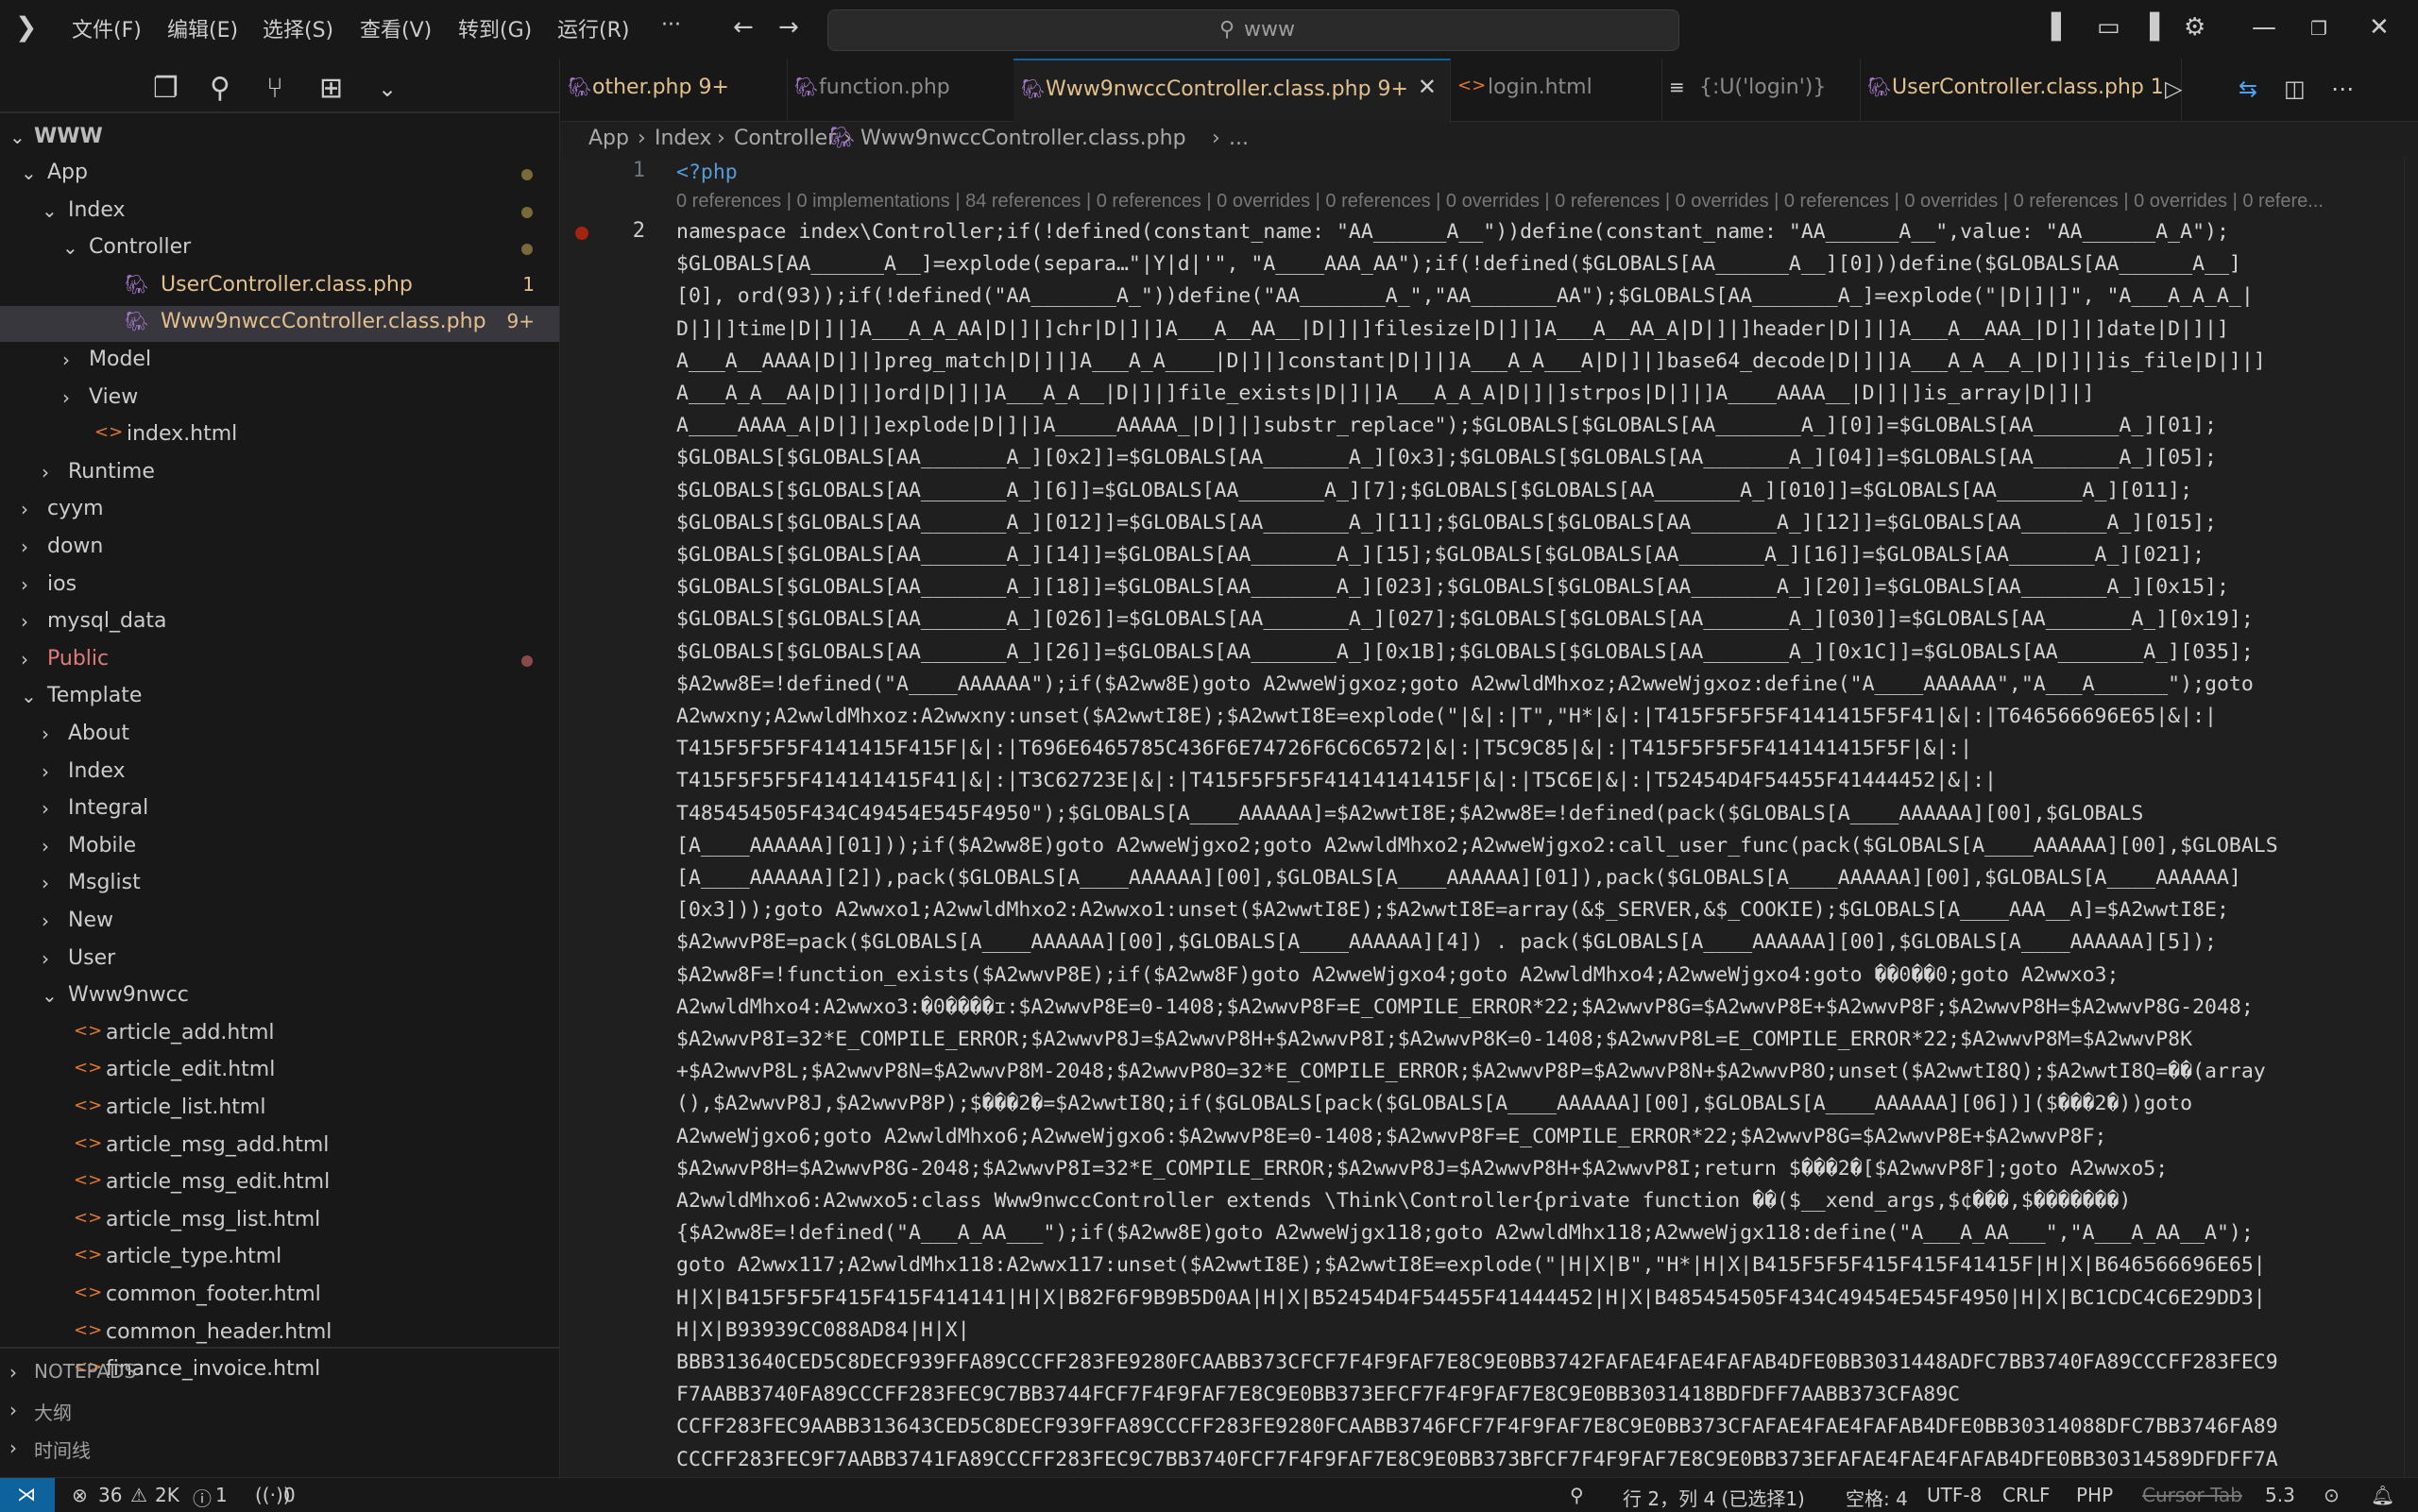 This screenshot has width=2418, height=1512. What do you see at coordinates (280, 1412) in the screenshot?
I see `panel-outline: › 大纲` at bounding box center [280, 1412].